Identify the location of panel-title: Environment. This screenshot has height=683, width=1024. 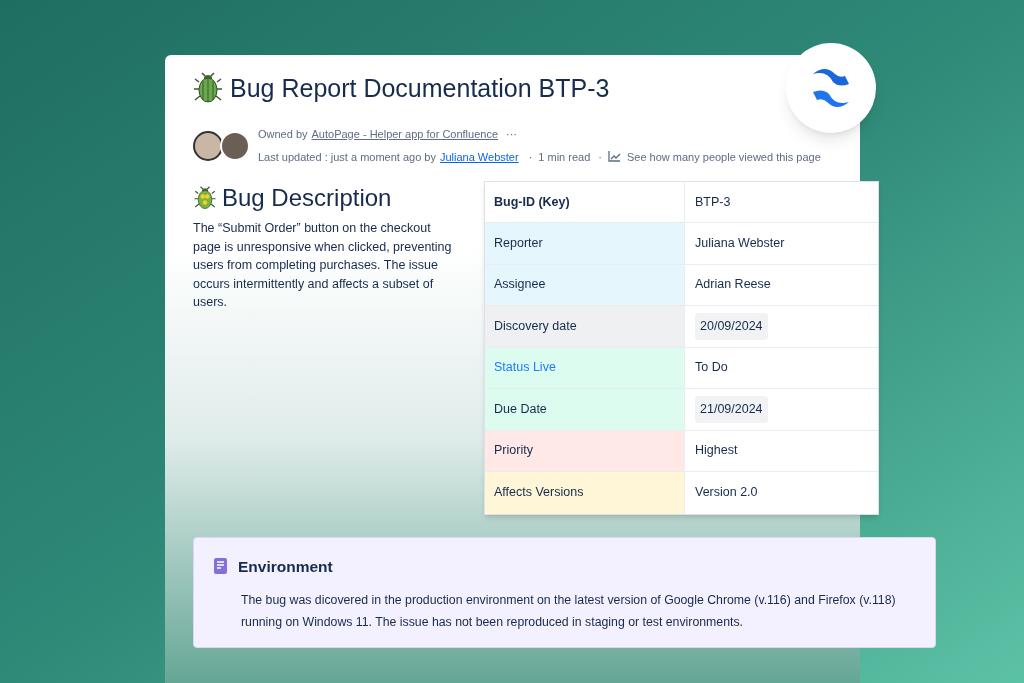
(285, 566).